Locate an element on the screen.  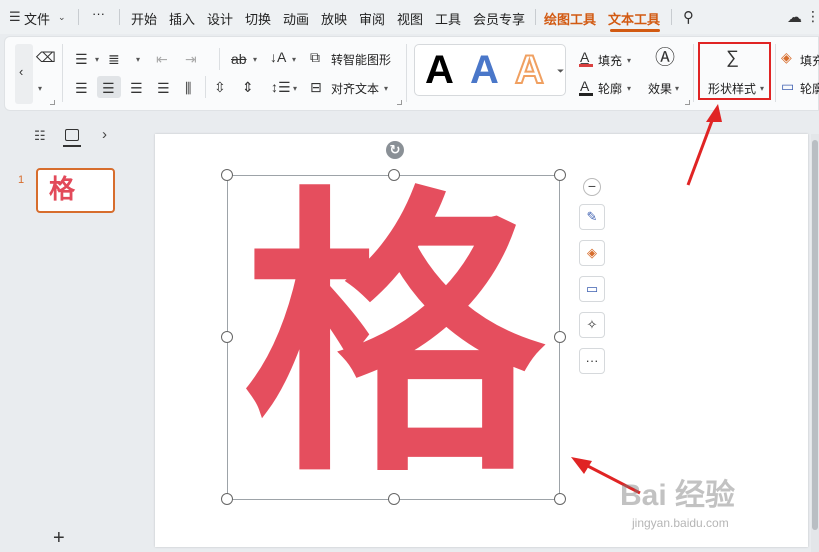
watermark-logo: Bai 经验 is located at coordinates (678, 495).